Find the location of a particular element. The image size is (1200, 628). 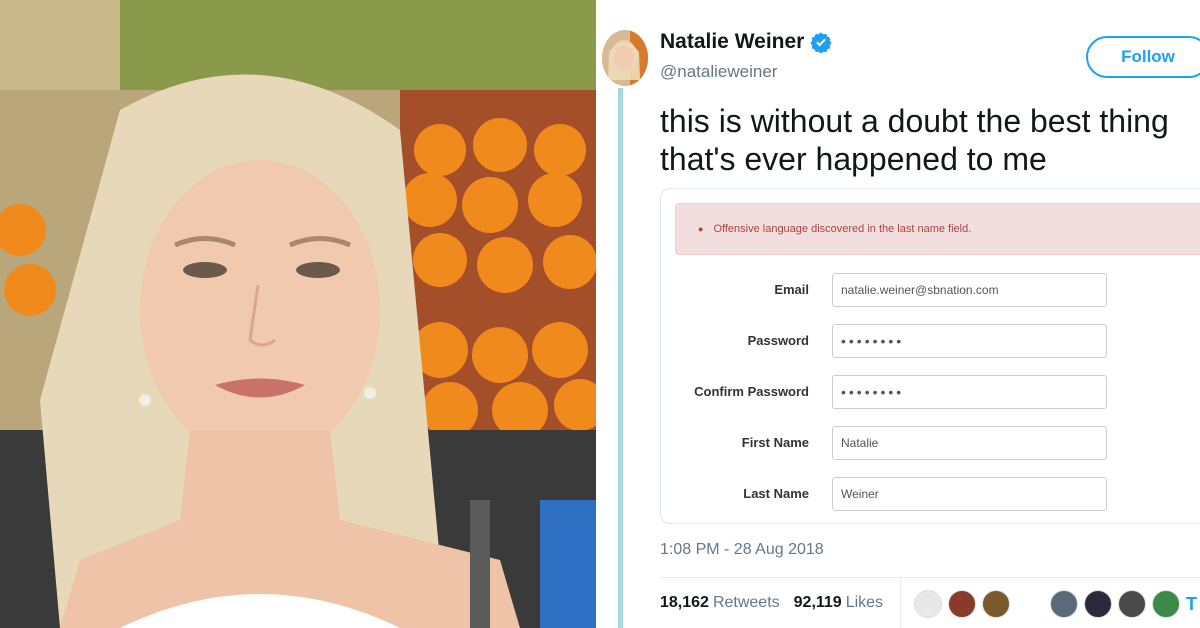

liker-avatars is located at coordinates (1047, 604).